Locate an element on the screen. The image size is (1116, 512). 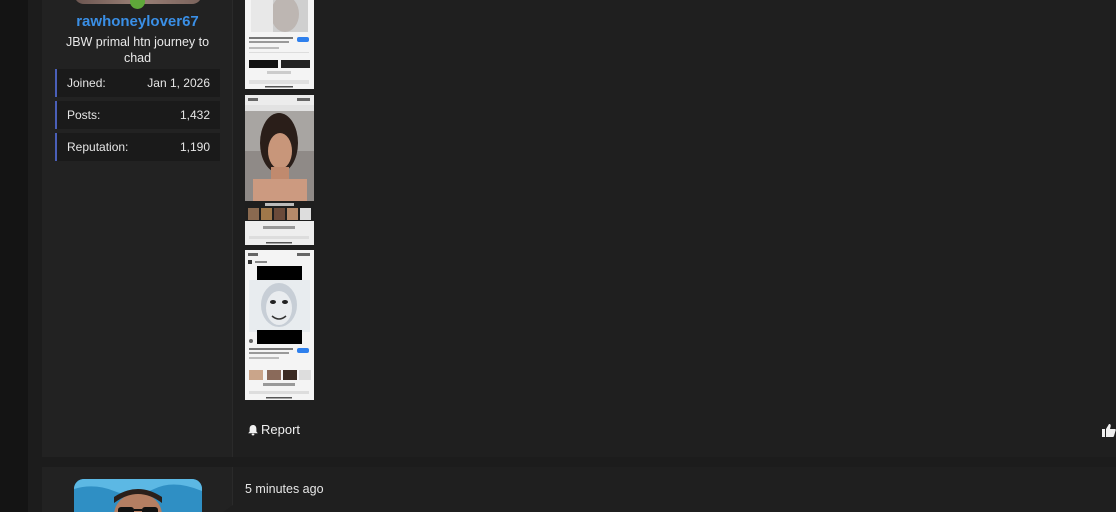
left-gutter is located at coordinates (14, 256).